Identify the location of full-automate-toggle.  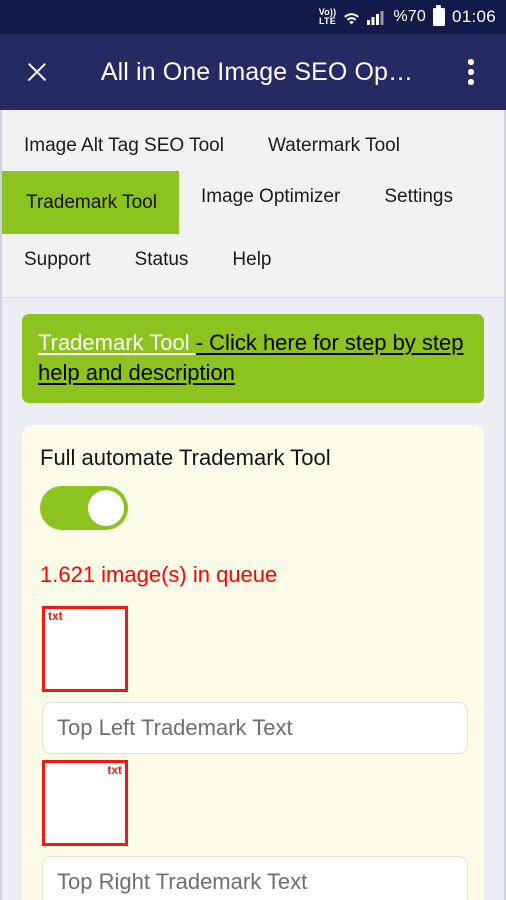
(84, 507).